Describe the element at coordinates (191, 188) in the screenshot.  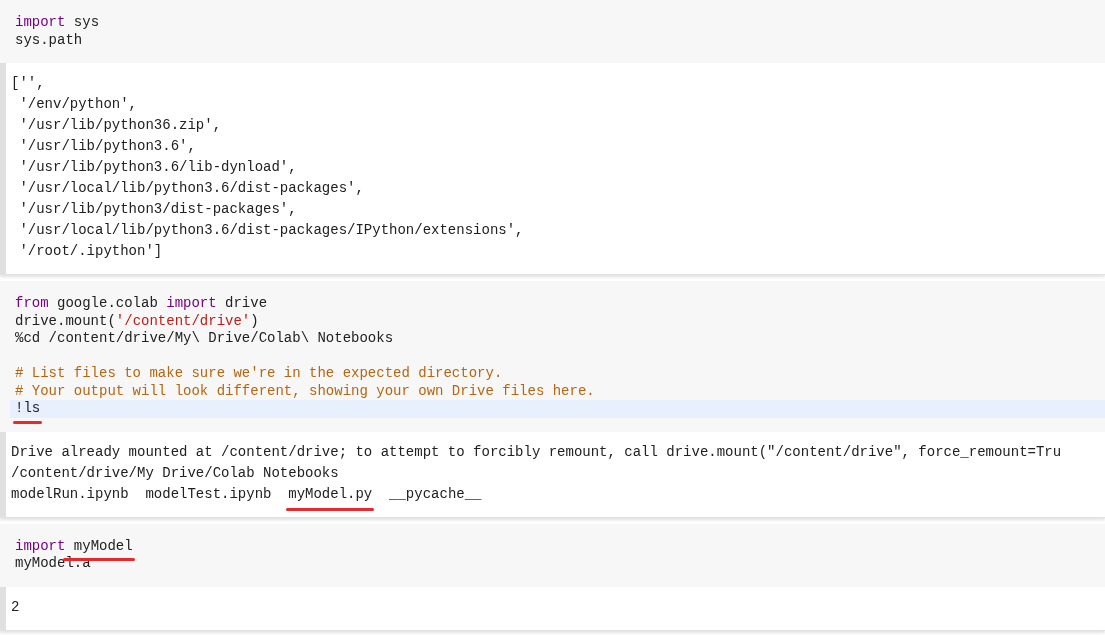
I see `output-text: '/usr/local/lib/python3.6/dist-packages',` at that location.